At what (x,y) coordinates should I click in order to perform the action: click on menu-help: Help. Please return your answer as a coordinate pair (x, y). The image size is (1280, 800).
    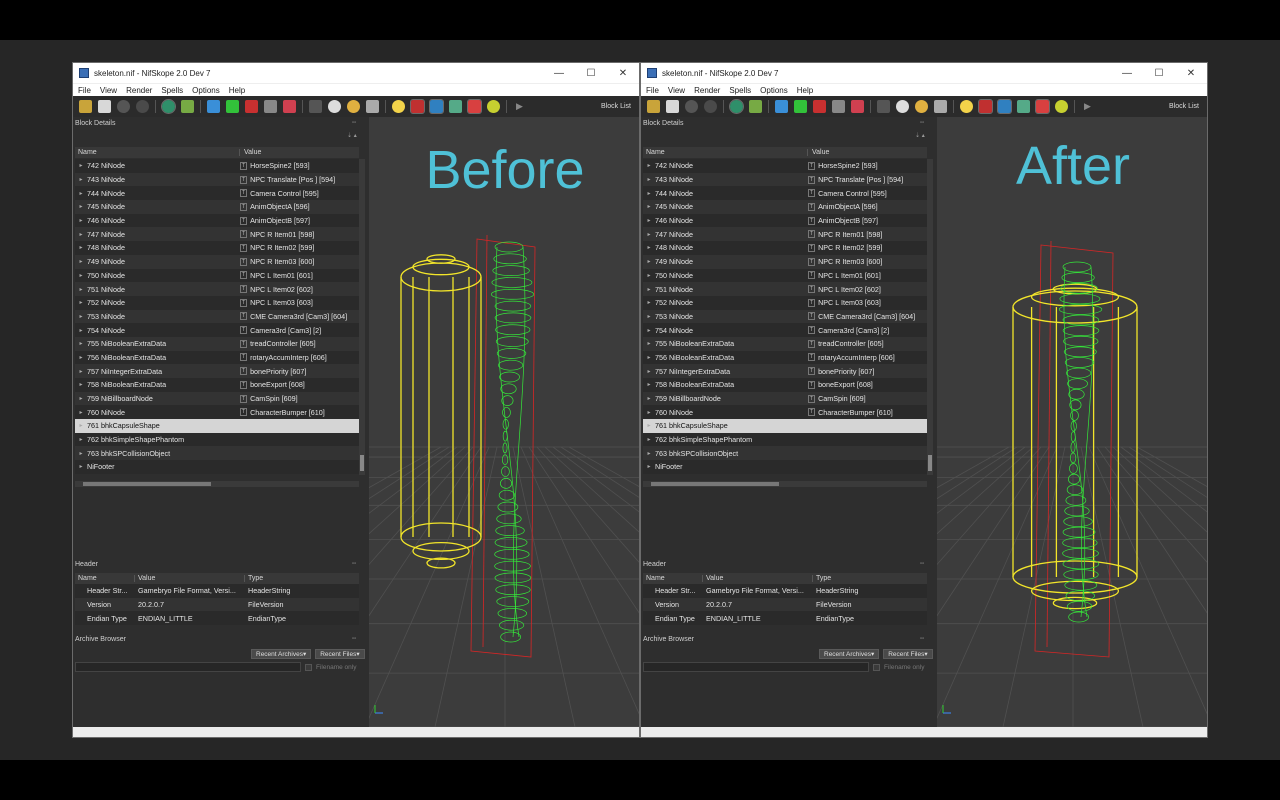
    Looking at the image, I should click on (236, 90).